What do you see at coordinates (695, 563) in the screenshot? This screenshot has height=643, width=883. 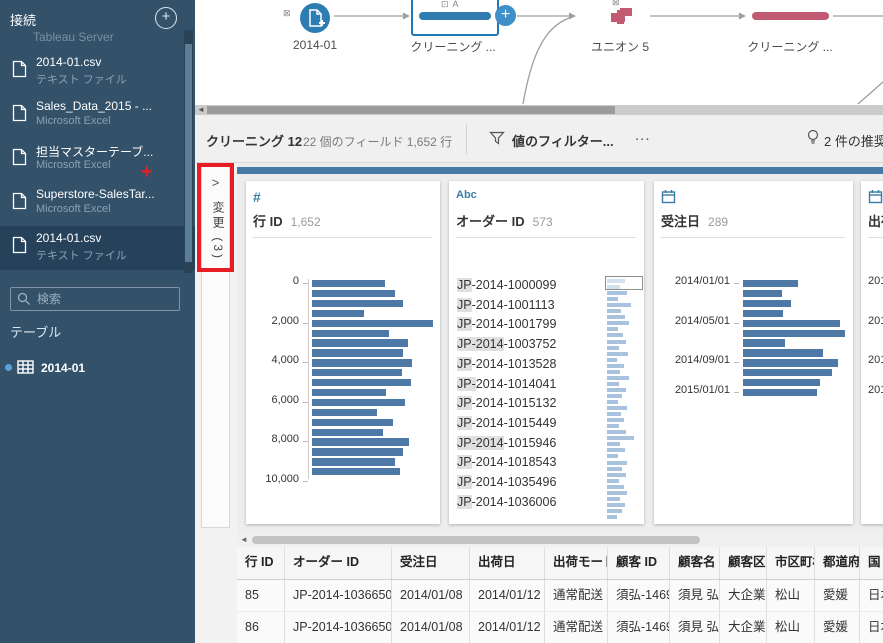 I see `grid-header-cell: 顧客名` at bounding box center [695, 563].